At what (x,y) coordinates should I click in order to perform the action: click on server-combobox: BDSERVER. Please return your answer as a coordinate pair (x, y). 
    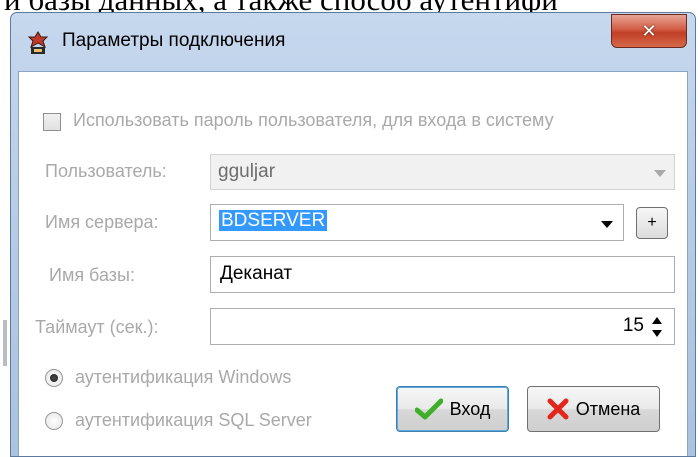
    Looking at the image, I should click on (417, 222).